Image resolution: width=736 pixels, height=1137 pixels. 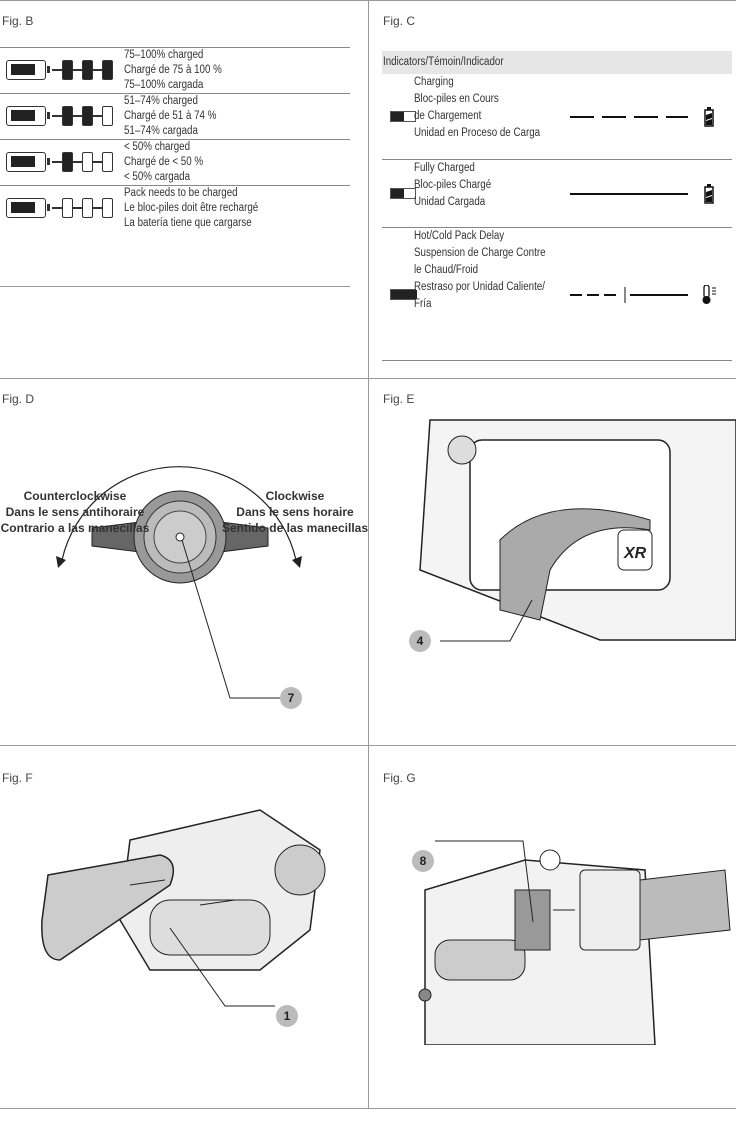 What do you see at coordinates (420, 641) in the screenshot?
I see `callout-4: 4` at bounding box center [420, 641].